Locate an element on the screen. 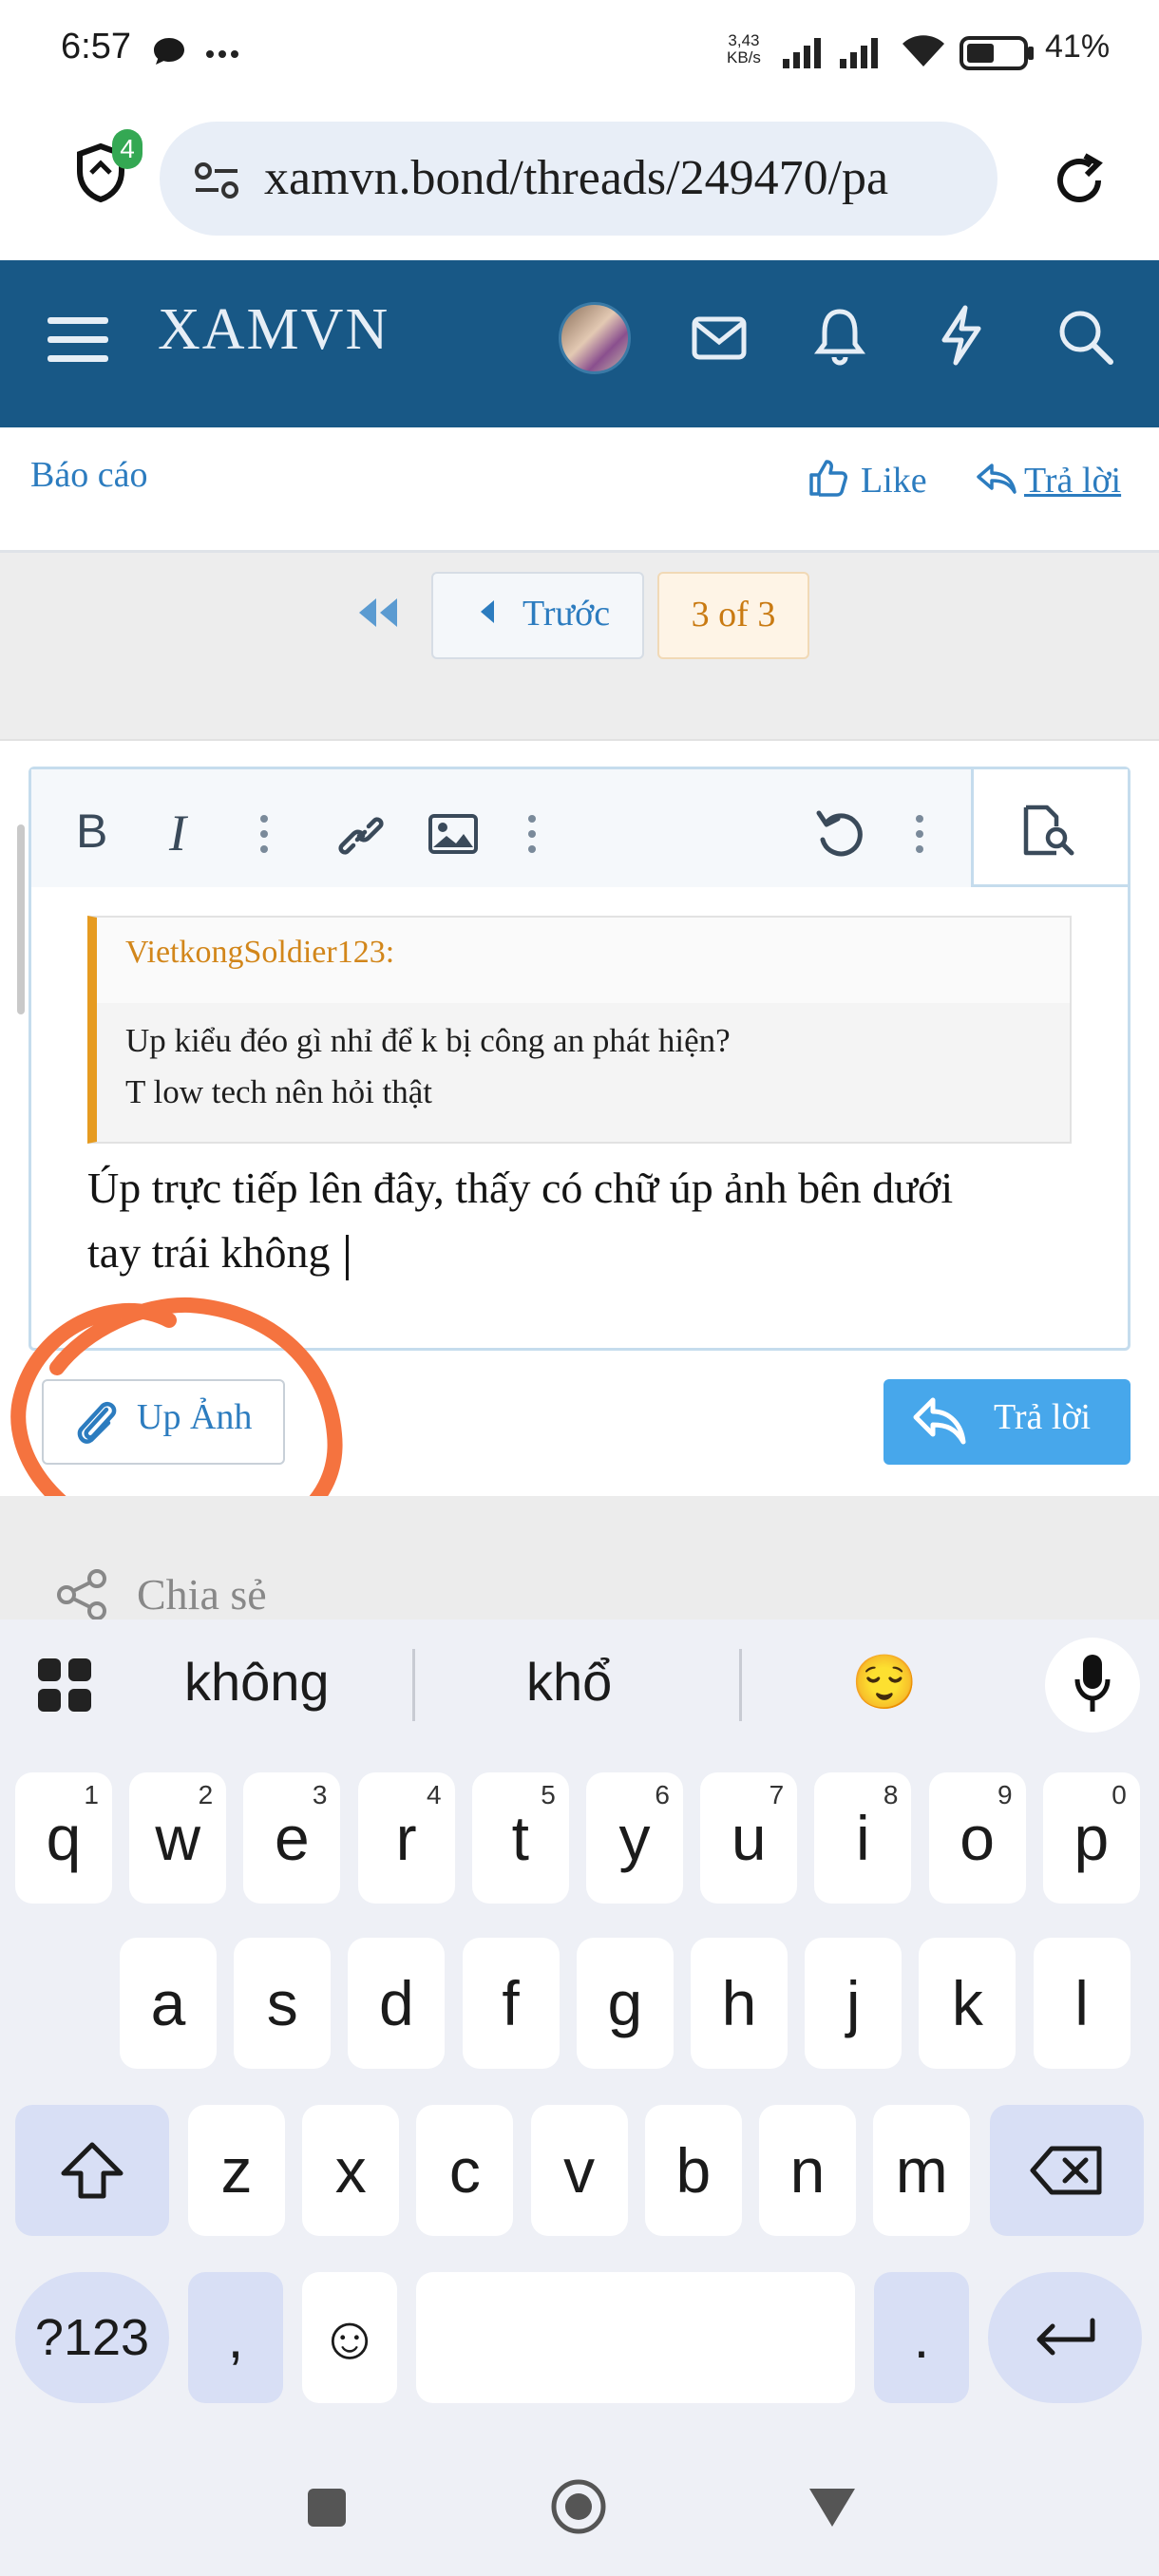 This screenshot has height=2576, width=1159. bold-icon: B is located at coordinates (91, 831).